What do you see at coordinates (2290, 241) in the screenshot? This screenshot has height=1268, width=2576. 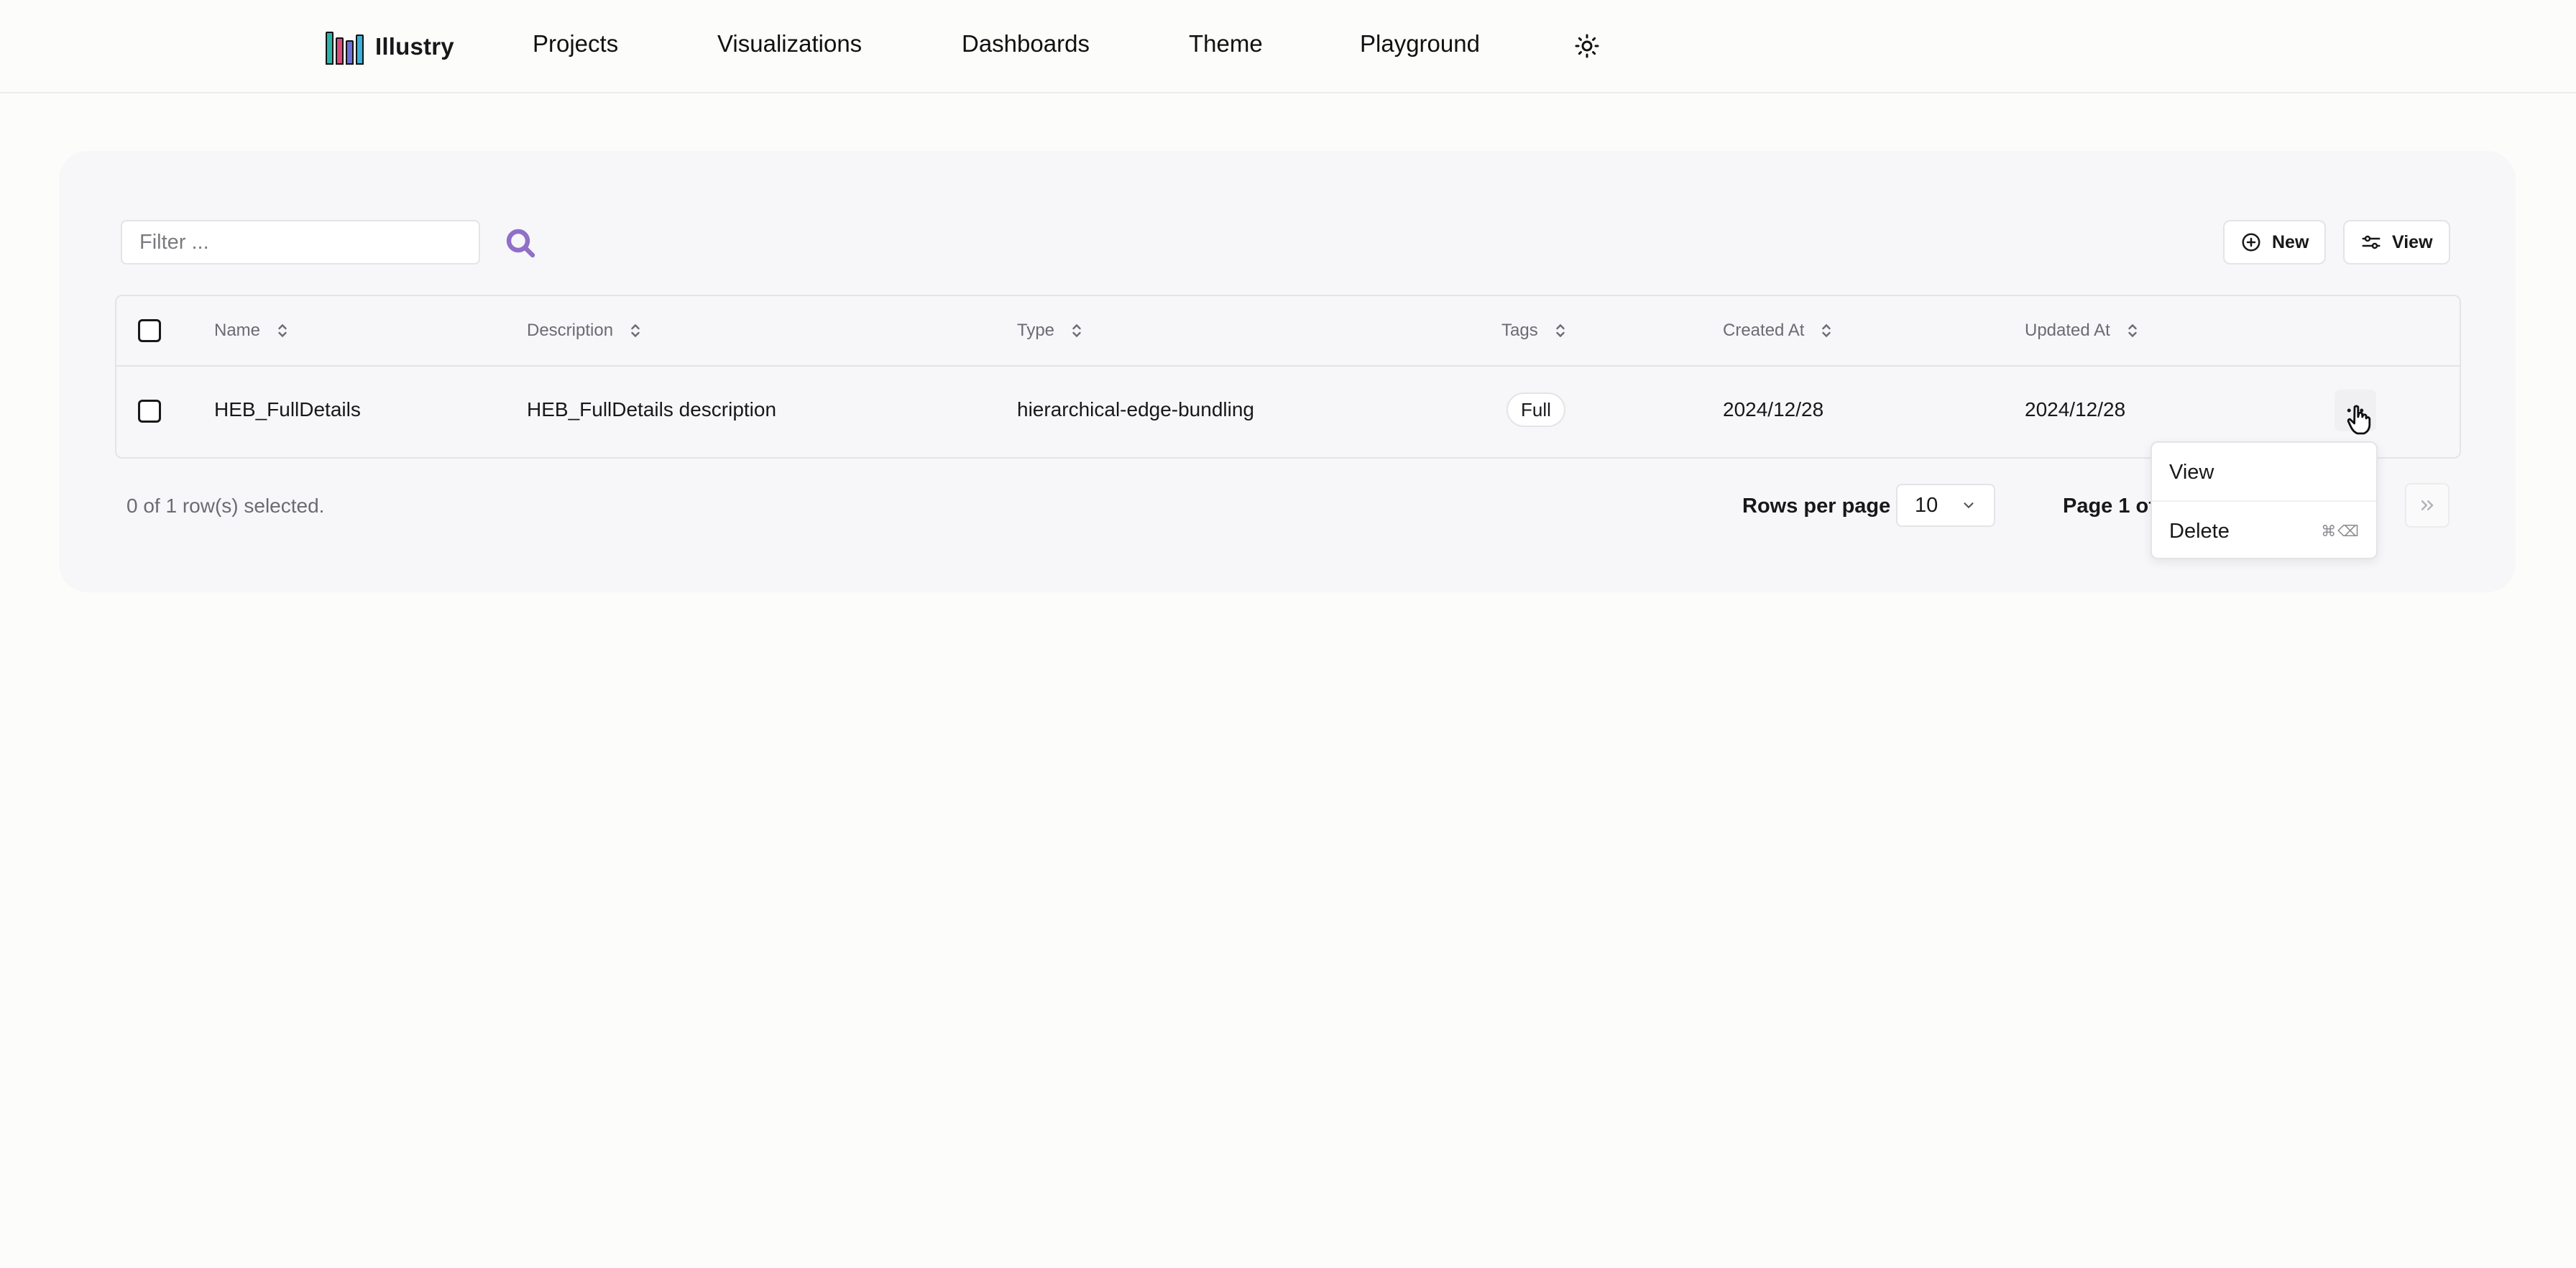 I see `new-button-label: New` at bounding box center [2290, 241].